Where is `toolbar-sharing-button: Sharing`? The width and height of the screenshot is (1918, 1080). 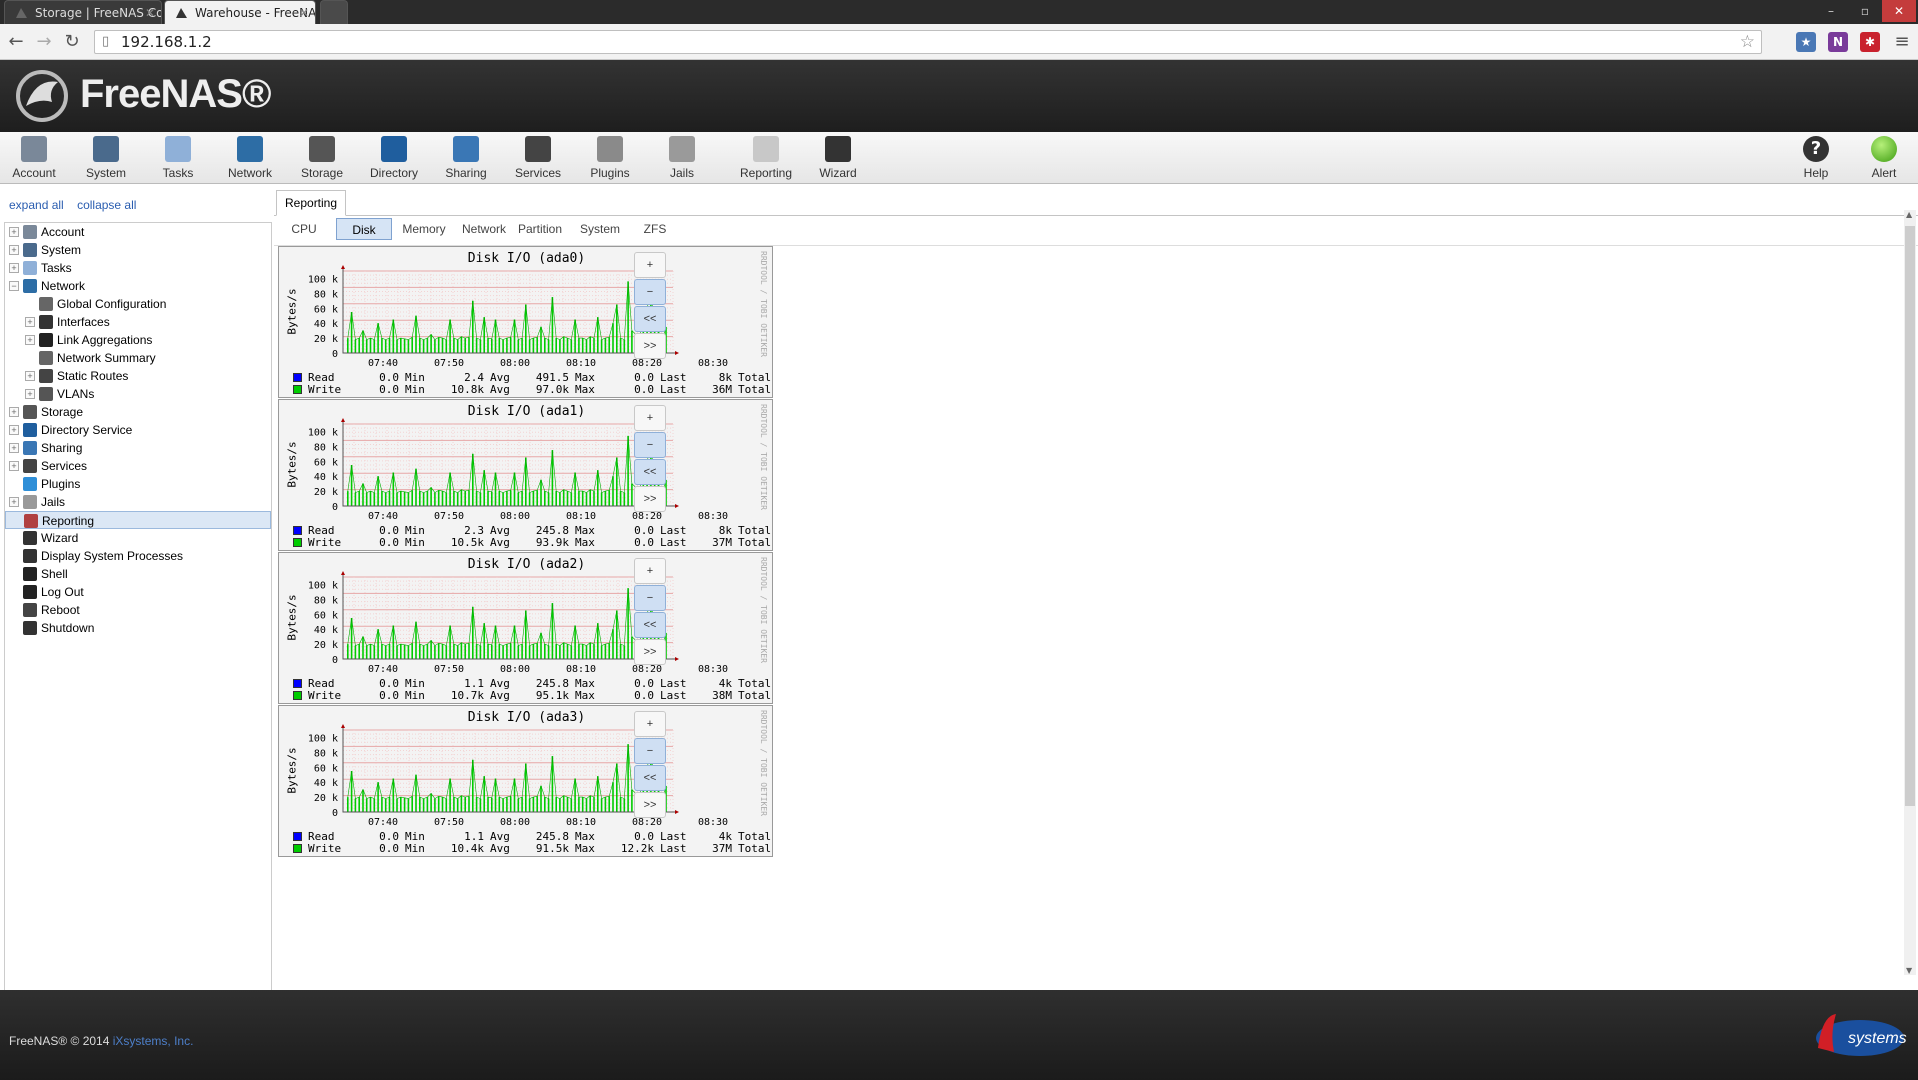
toolbar-sharing-button: Sharing is located at coordinates (466, 158).